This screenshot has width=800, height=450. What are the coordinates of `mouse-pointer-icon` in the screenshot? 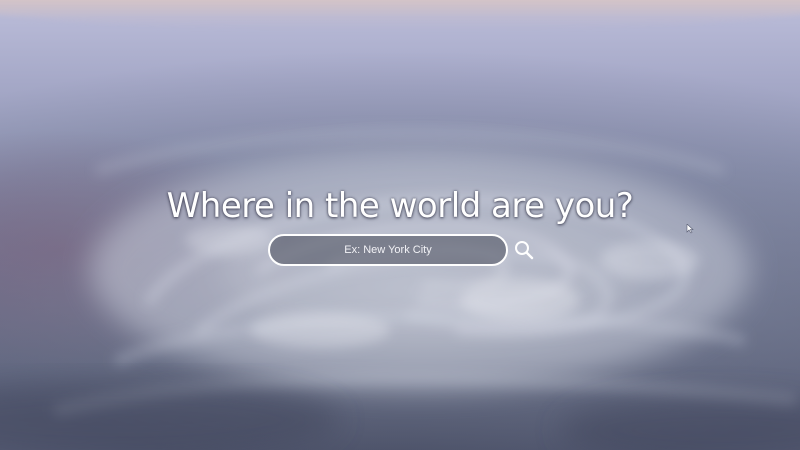 It's located at (690, 229).